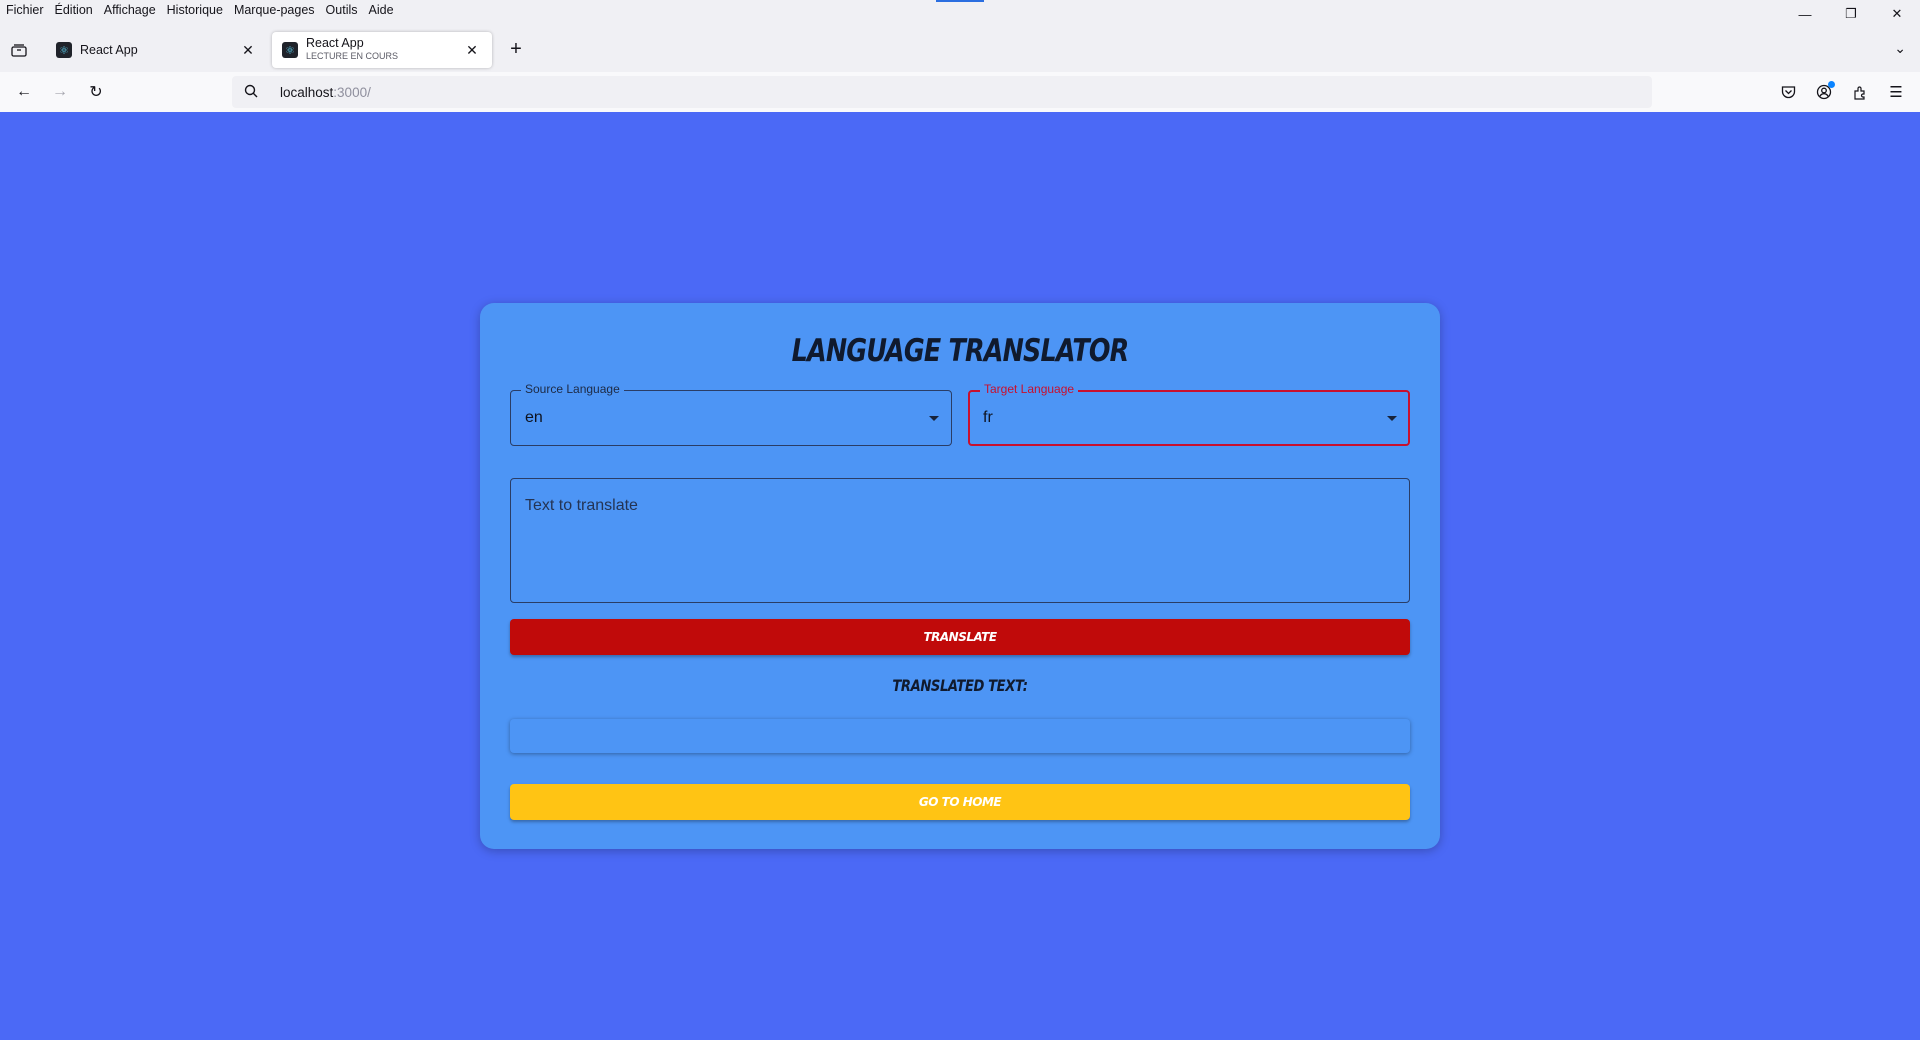  Describe the element at coordinates (1805, 14) in the screenshot. I see `minimize-icon: —` at that location.